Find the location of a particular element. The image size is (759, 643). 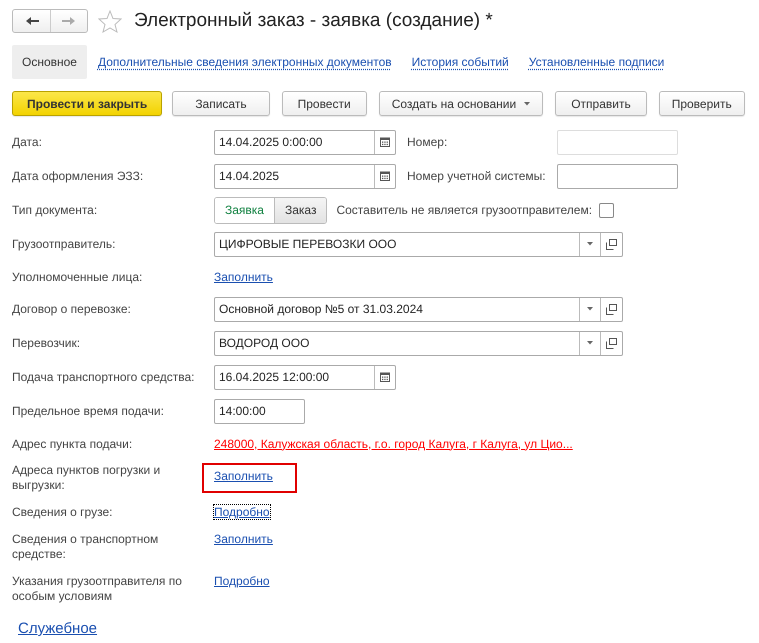

field-label: Сведения о транспортном средстве: is located at coordinates (86, 547).